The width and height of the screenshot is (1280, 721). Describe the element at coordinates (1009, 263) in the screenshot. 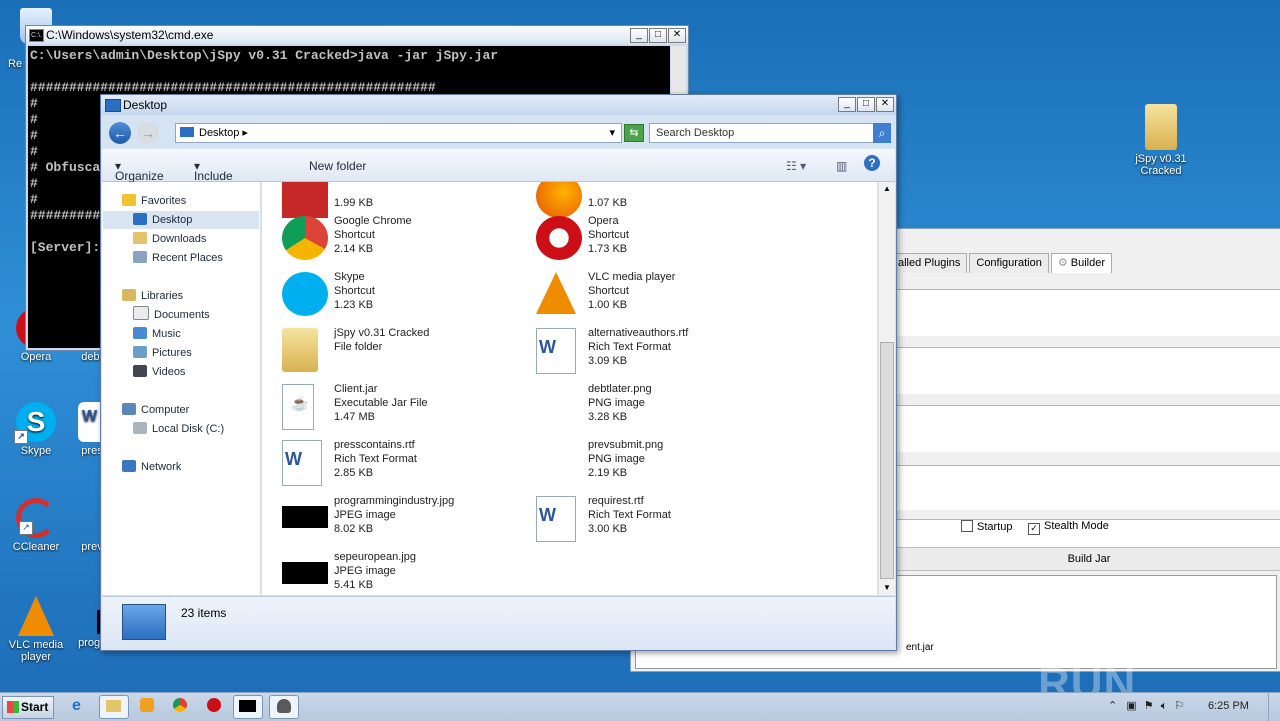

I see `tab-configuration: Configuration` at that location.